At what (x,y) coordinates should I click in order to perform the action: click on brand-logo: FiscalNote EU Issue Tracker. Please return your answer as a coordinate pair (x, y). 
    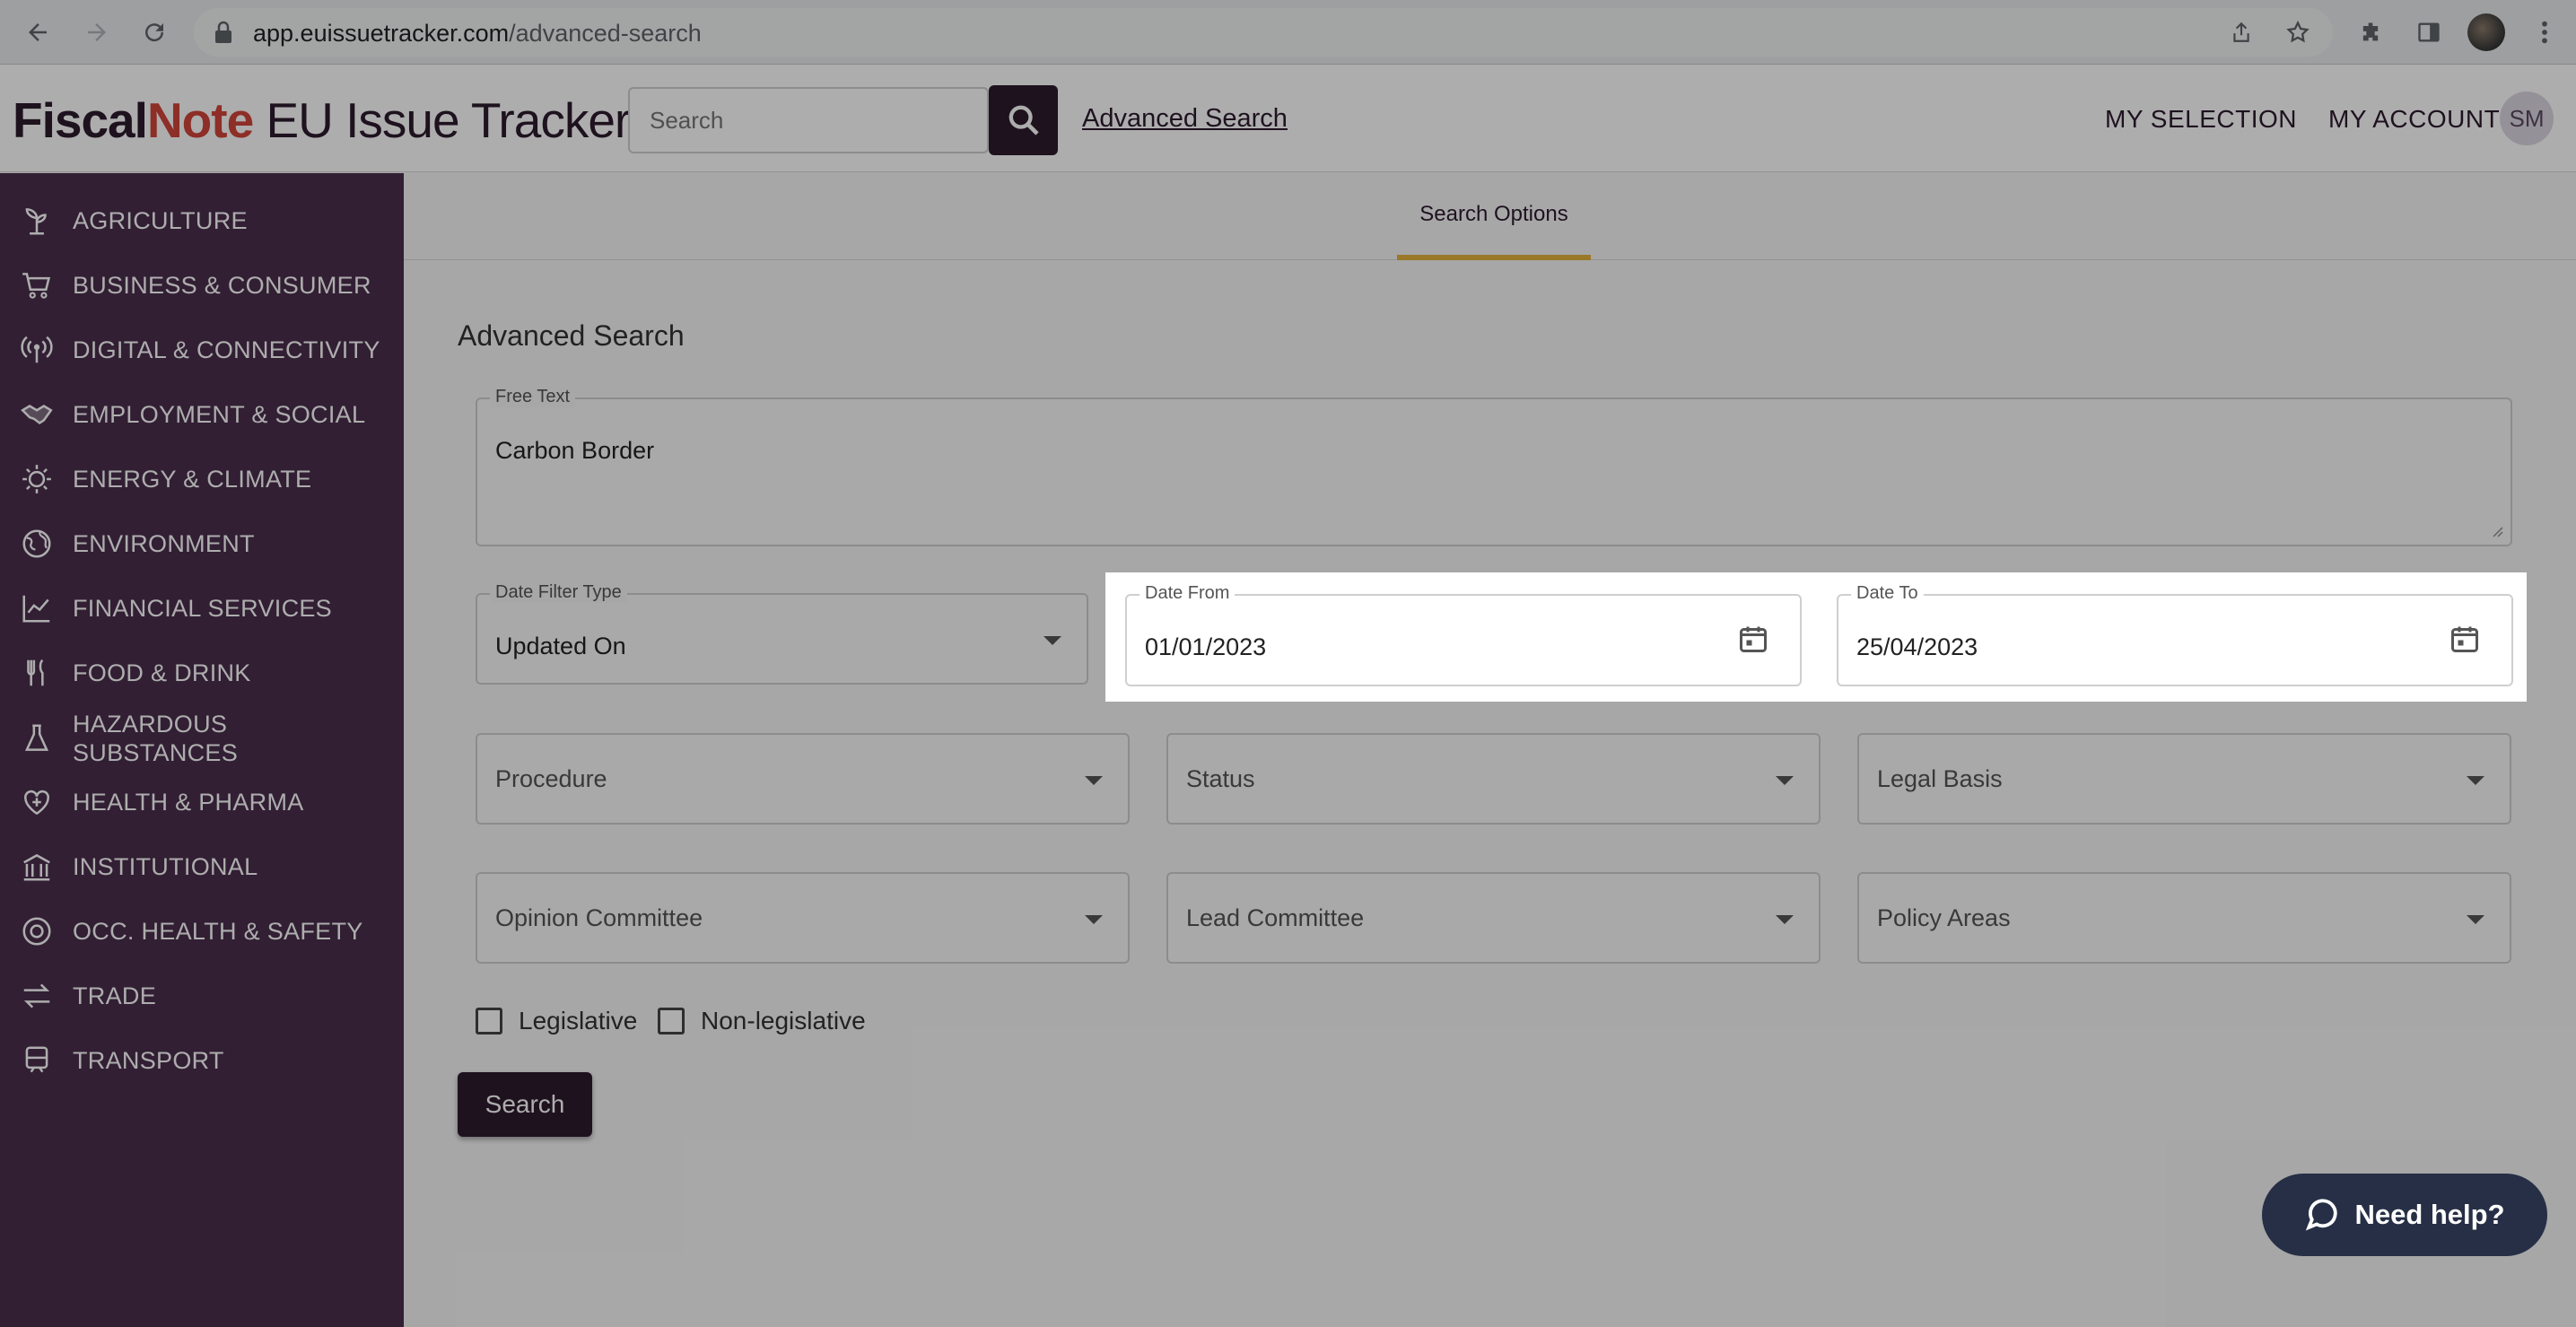
    Looking at the image, I should click on (322, 120).